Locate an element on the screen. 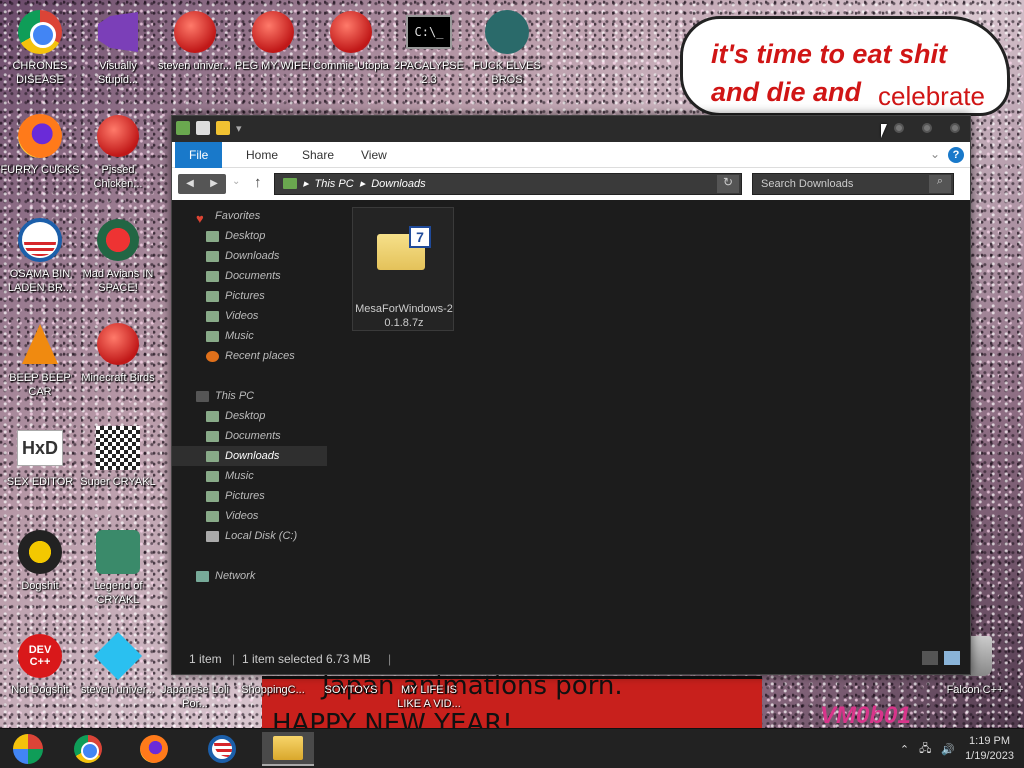 The image size is (1024, 768). nav-pc-music: Music is located at coordinates (249, 476).